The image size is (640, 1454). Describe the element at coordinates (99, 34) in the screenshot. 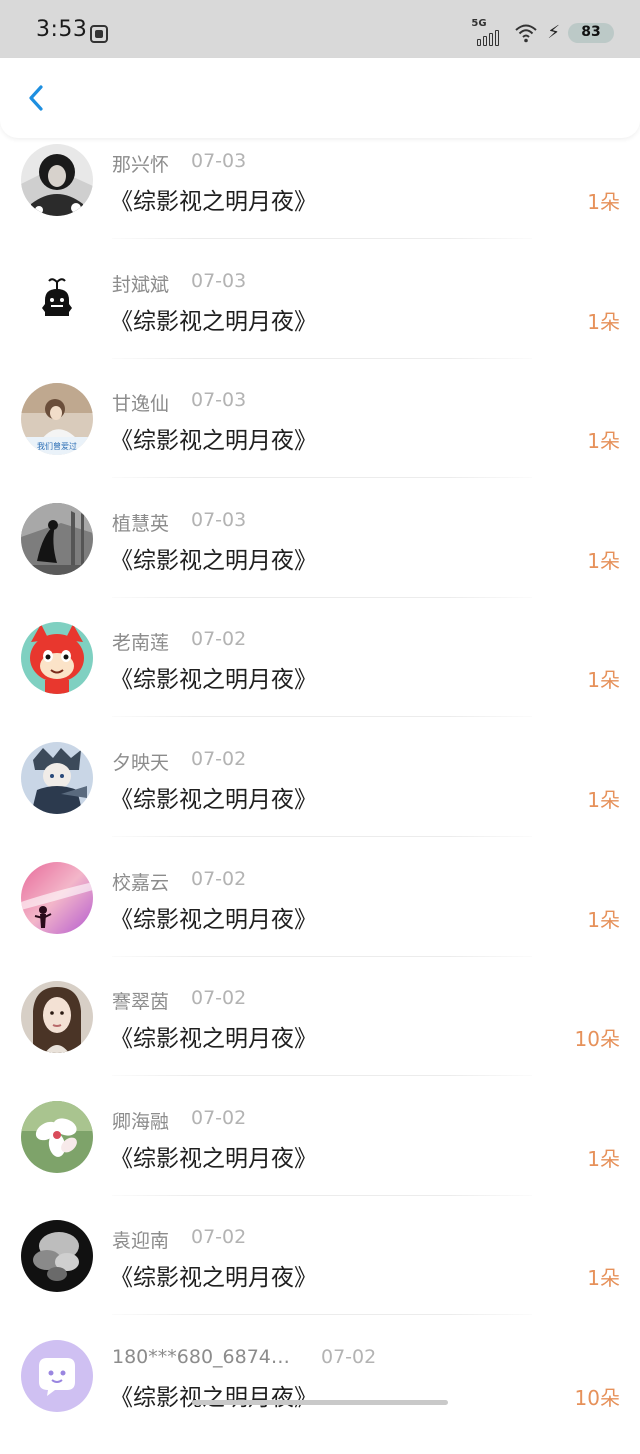

I see `app-notification-icon` at that location.